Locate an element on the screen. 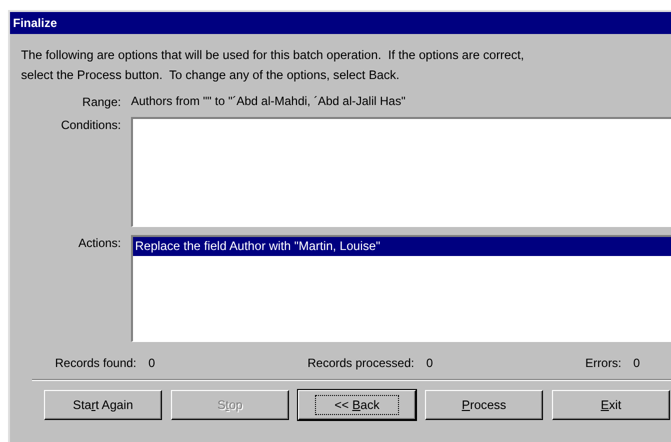 This screenshot has height=442, width=671. dialog-button: << Back is located at coordinates (357, 405).